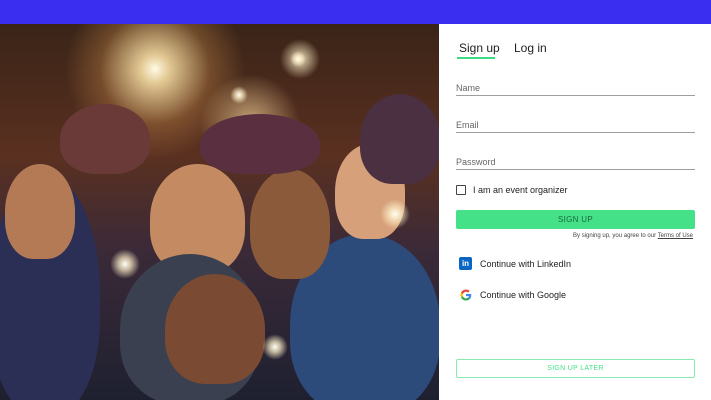 The width and height of the screenshot is (711, 400). I want to click on active-tab-indicator, so click(476, 58).